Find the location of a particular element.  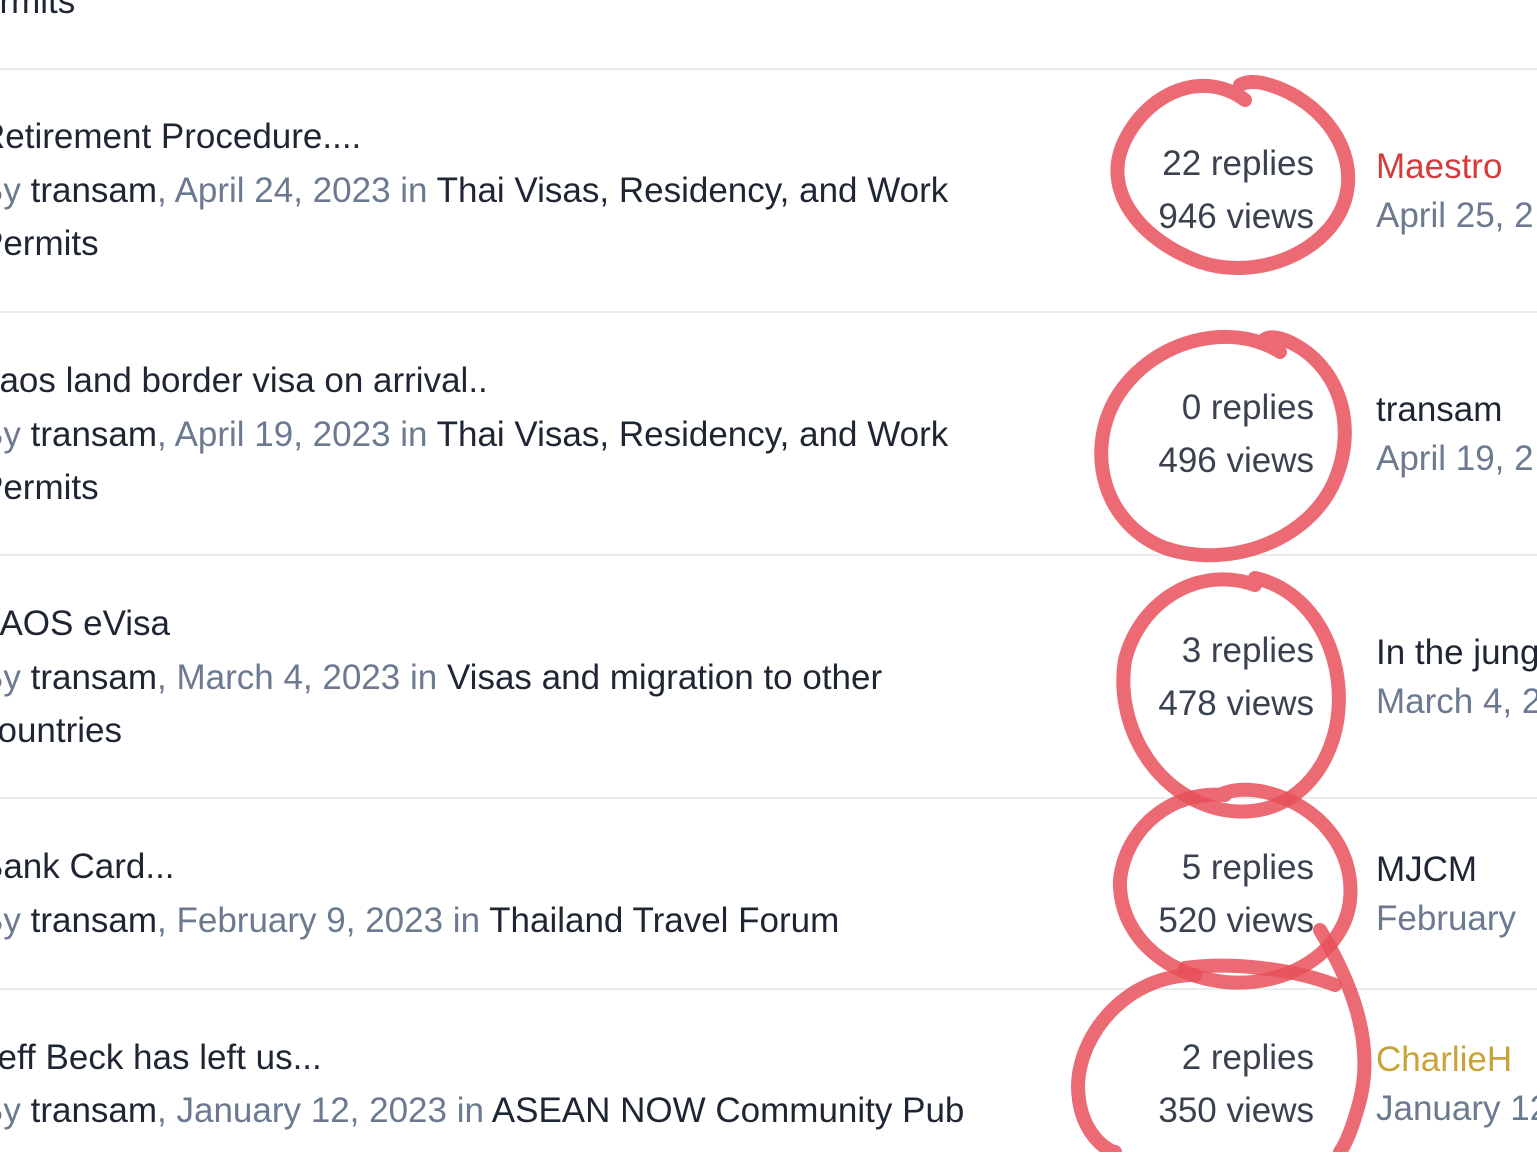

views-count: 350 views is located at coordinates (1236, 1110).